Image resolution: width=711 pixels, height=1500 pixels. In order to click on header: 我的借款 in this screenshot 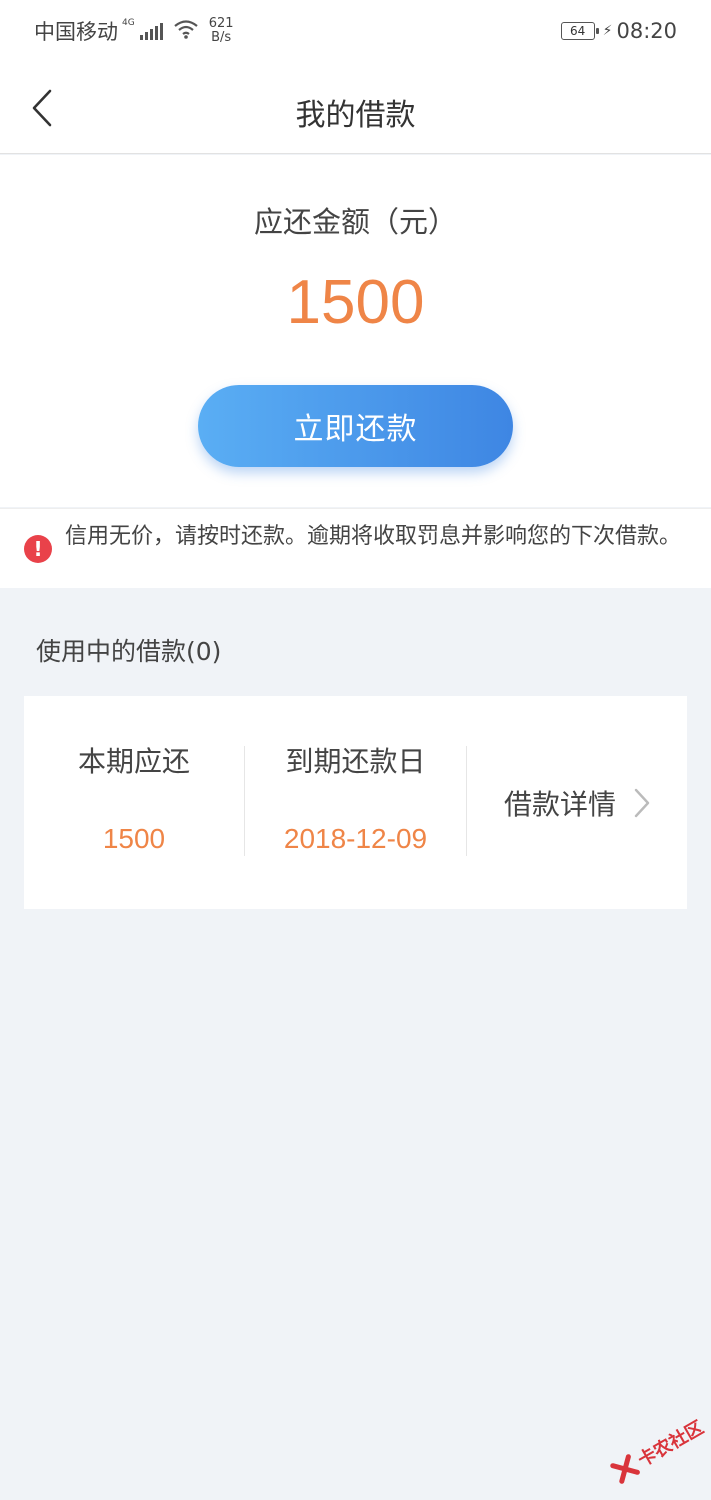, I will do `click(355, 108)`.